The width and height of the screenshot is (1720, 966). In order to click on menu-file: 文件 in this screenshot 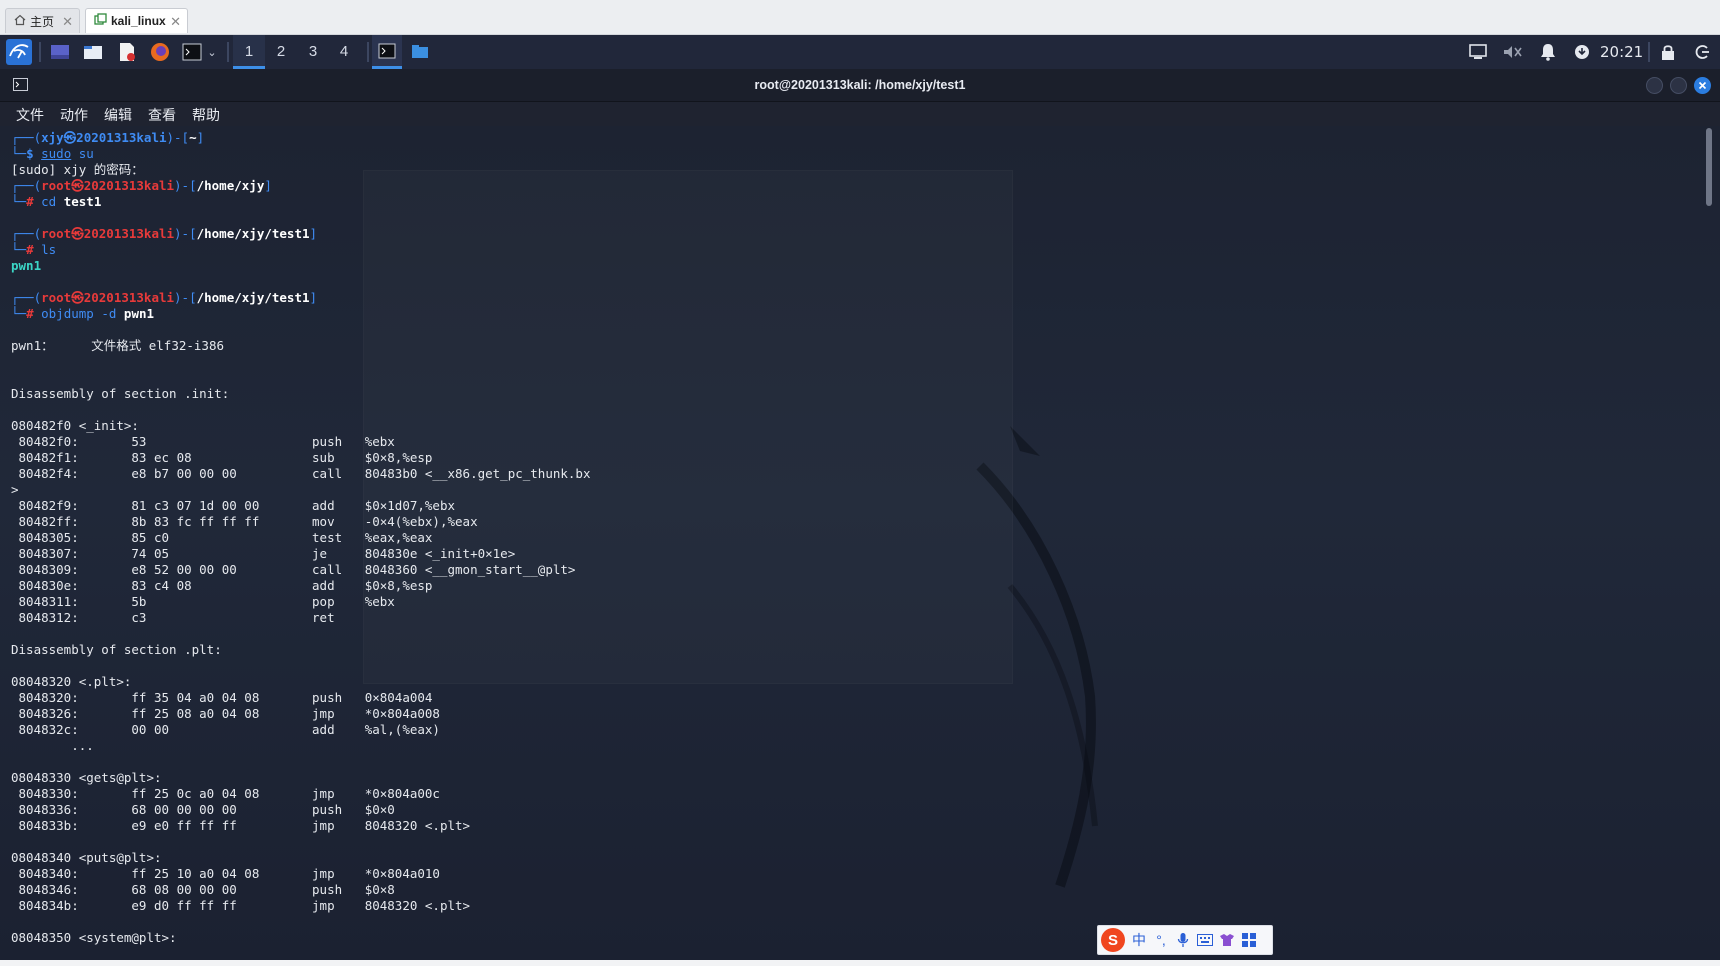, I will do `click(30, 115)`.